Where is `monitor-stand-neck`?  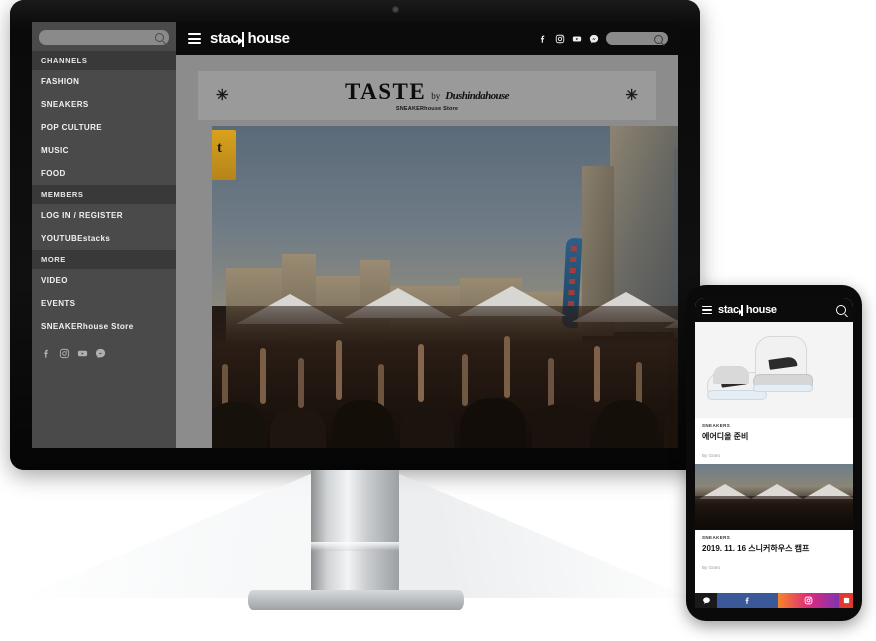 monitor-stand-neck is located at coordinates (355, 534).